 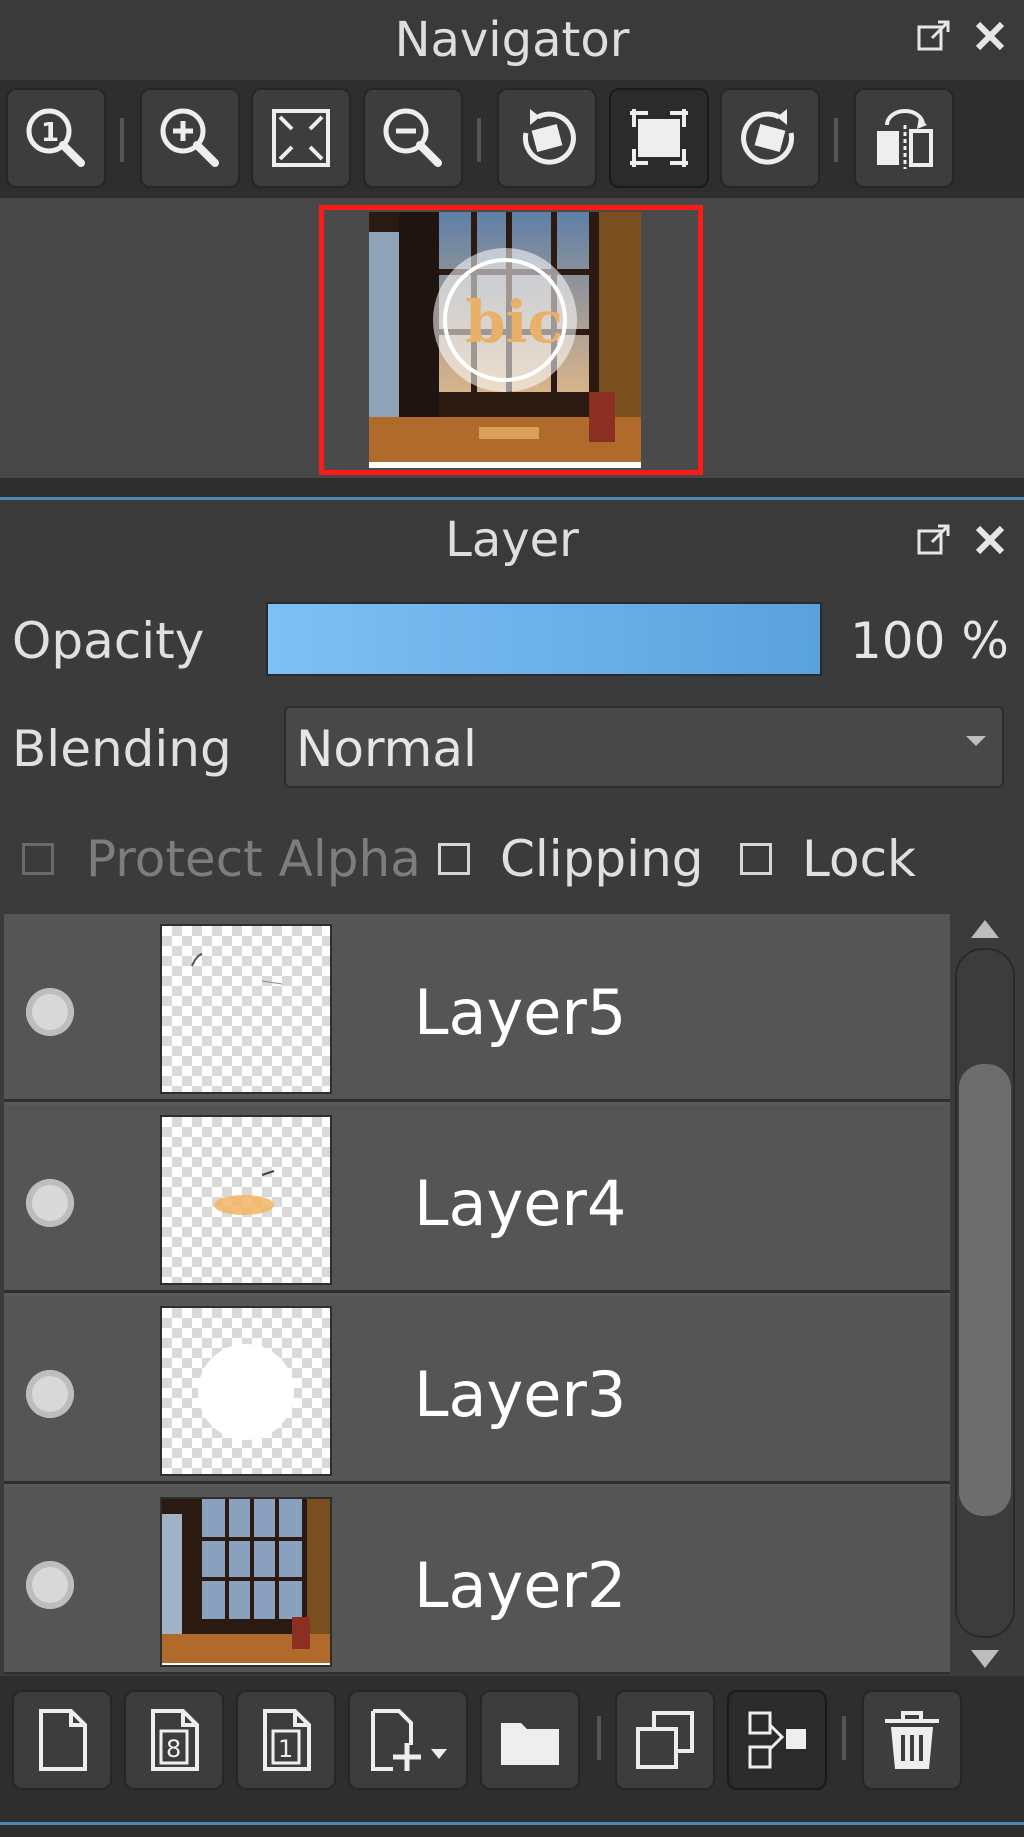 I want to click on navigator-title: Navigator, so click(x=512, y=40).